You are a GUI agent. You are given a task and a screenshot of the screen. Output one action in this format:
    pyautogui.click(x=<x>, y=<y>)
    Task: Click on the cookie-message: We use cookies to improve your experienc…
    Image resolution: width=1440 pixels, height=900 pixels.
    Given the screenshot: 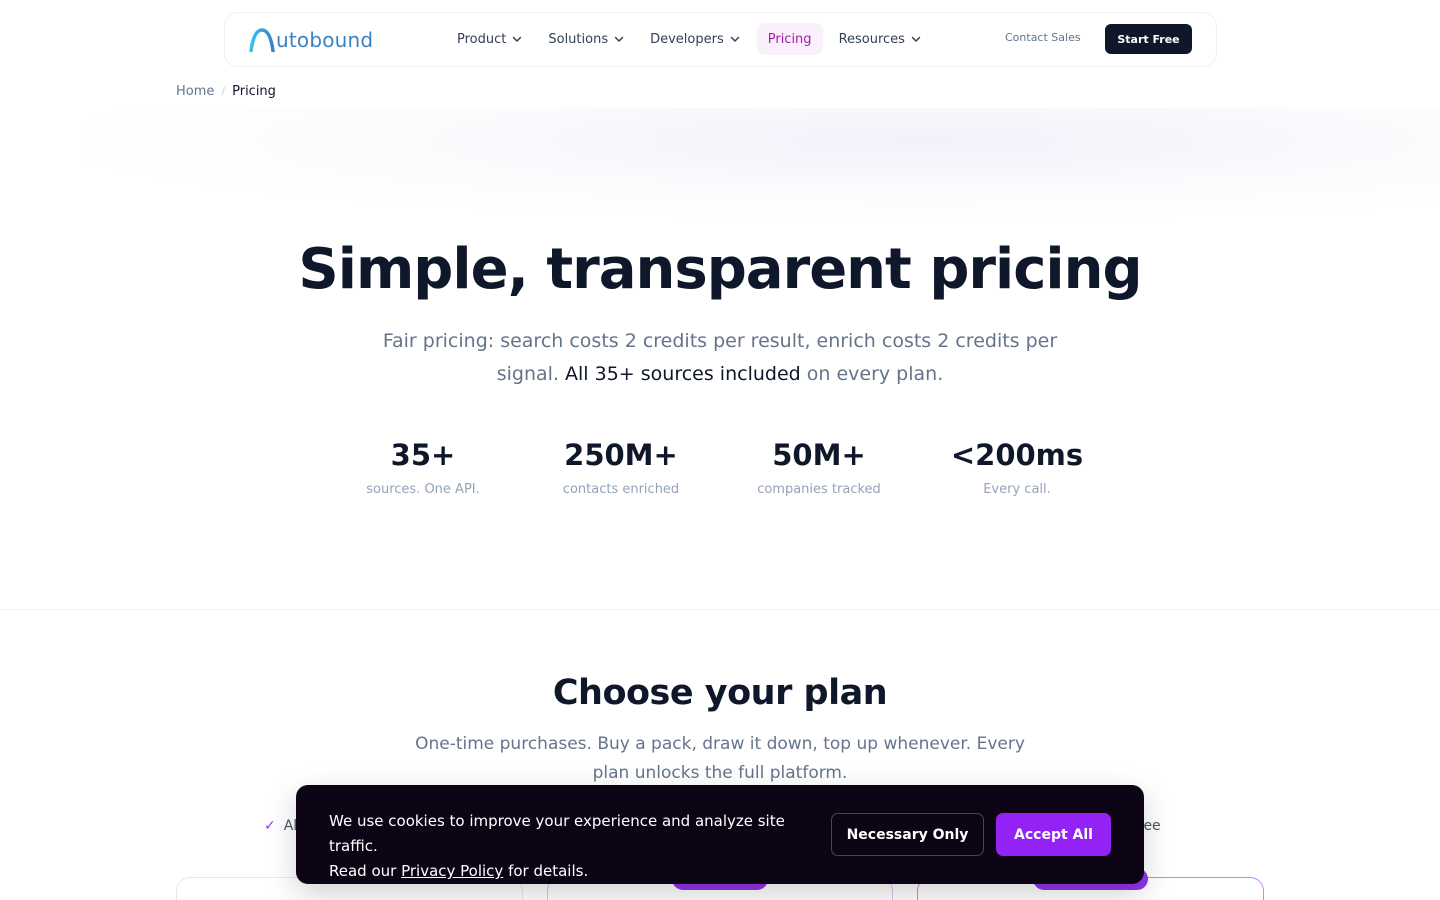 What is the action you would take?
    pyautogui.click(x=569, y=846)
    